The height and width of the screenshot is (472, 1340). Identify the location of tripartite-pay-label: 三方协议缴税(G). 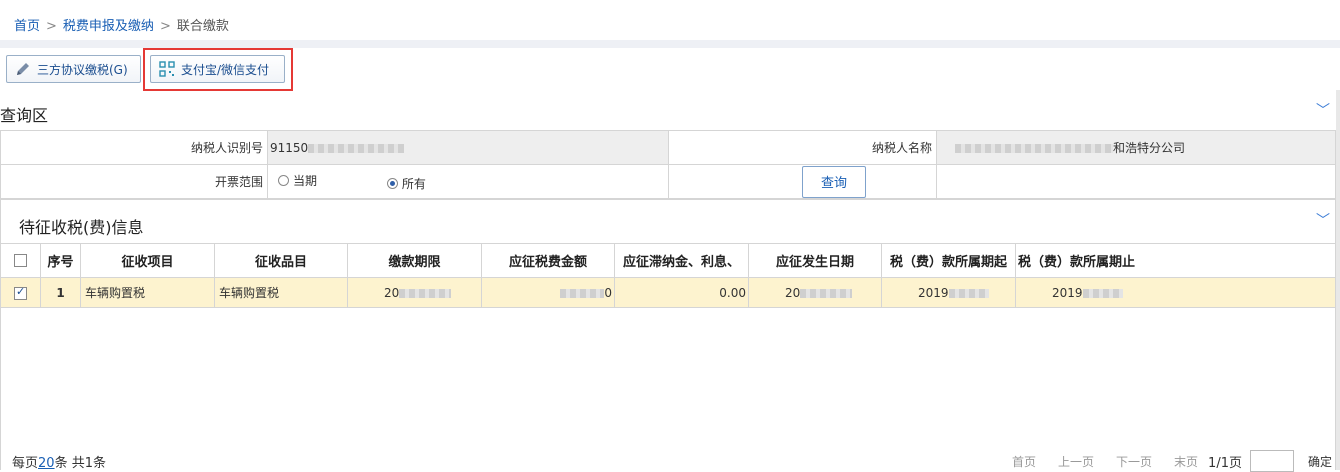
(82, 69).